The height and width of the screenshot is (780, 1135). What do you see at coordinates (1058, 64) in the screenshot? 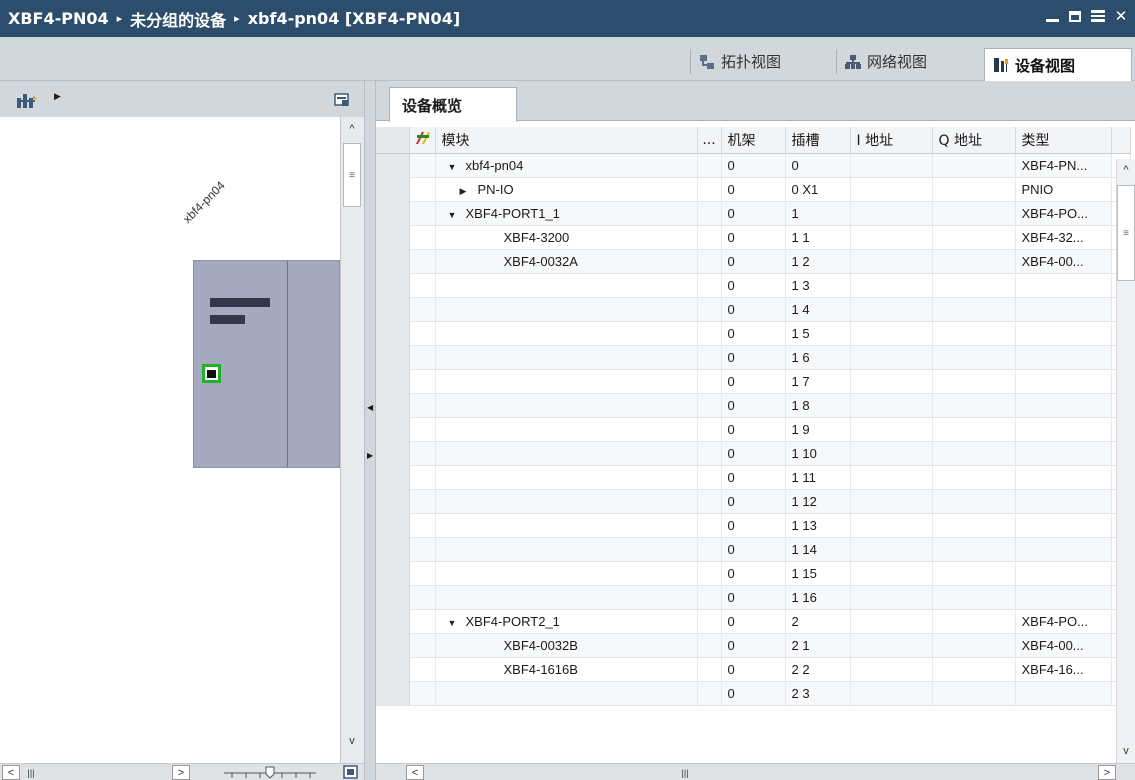
I see `tab-device-view: 设备视图` at bounding box center [1058, 64].